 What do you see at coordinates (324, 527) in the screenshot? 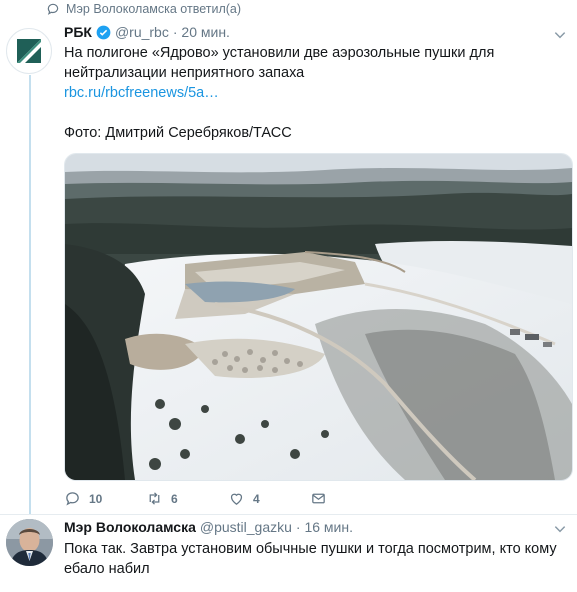
I see `tweet2-time: · 16 мин.` at bounding box center [324, 527].